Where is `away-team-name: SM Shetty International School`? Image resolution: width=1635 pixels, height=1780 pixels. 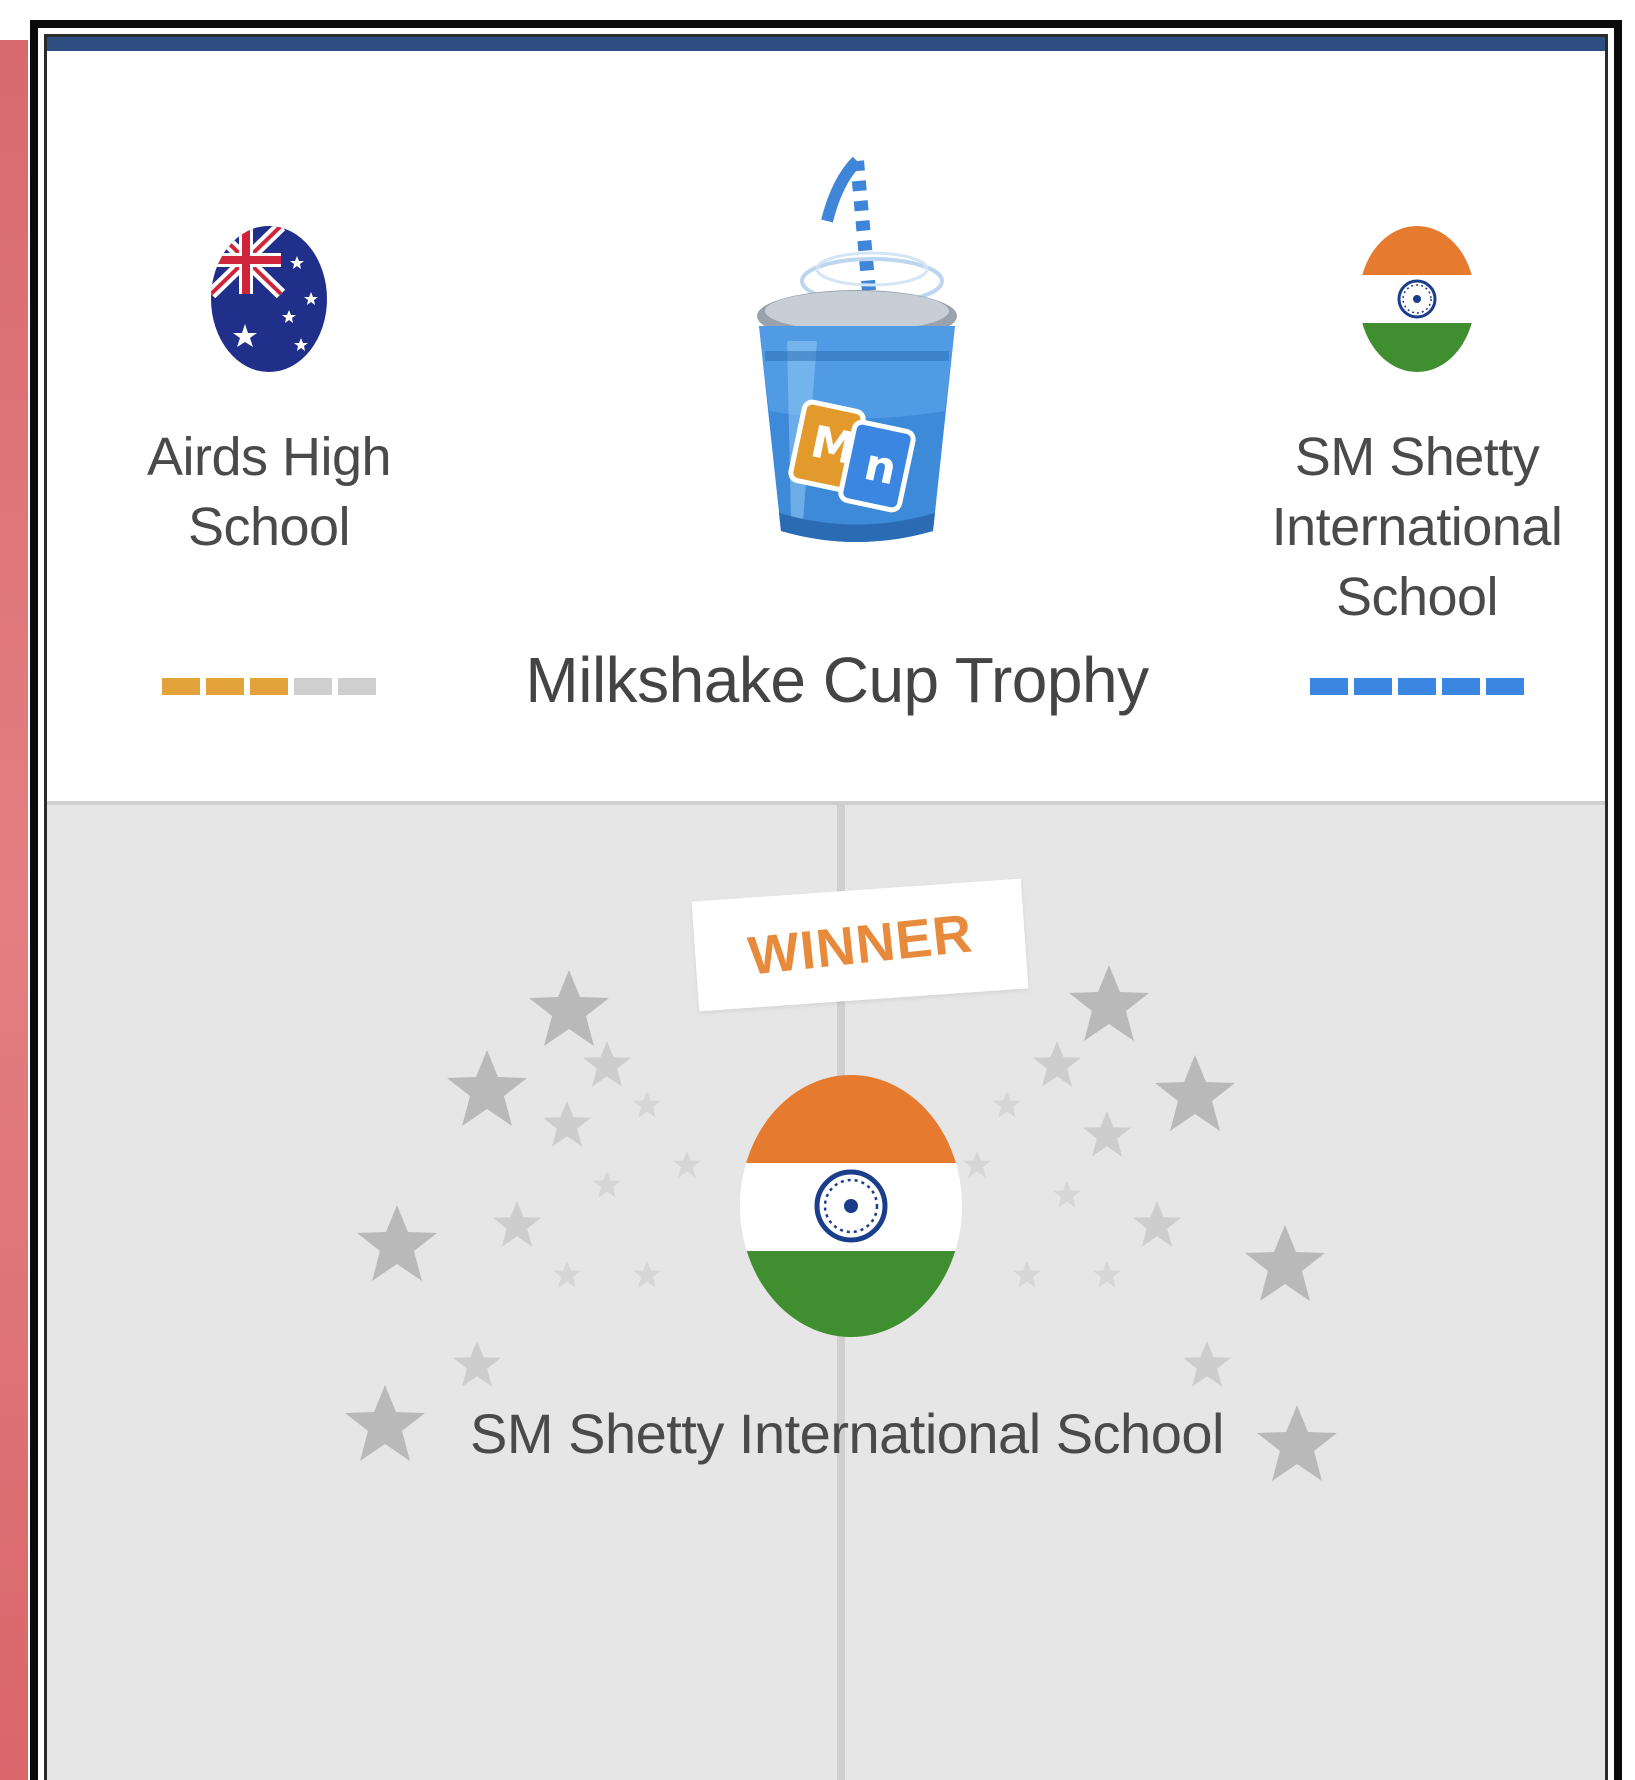
away-team-name: SM Shetty International School is located at coordinates (1417, 527).